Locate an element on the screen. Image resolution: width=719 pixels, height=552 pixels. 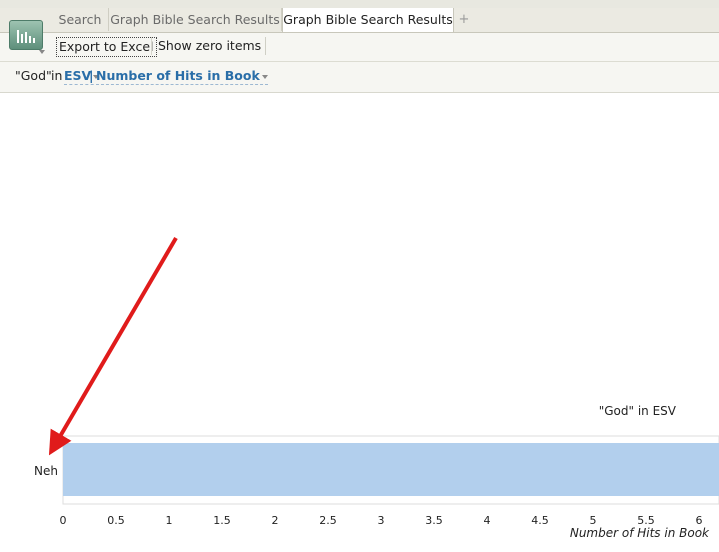
add-tab-icon: + is located at coordinates (464, 19).